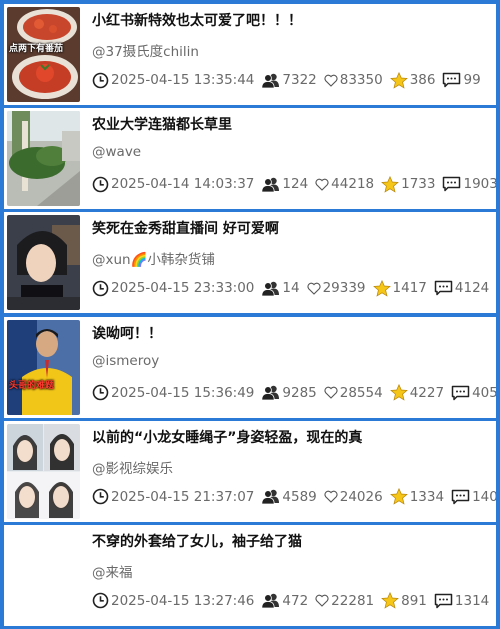  What do you see at coordinates (43, 367) in the screenshot?
I see `post-thumbnail: 头哥的难题` at bounding box center [43, 367].